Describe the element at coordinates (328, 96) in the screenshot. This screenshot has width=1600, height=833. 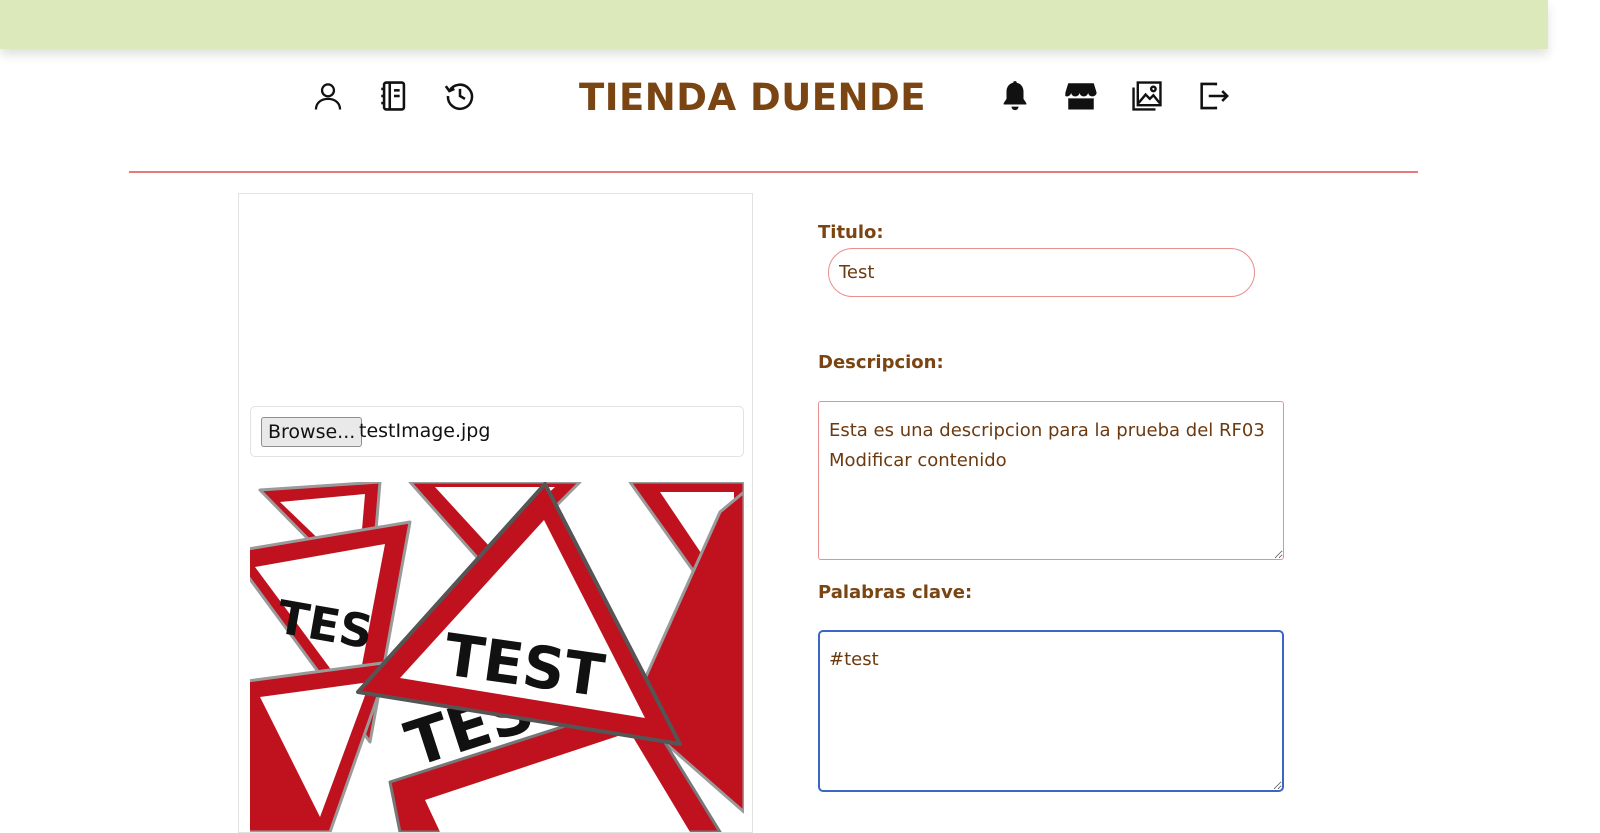
I see `user-icon` at that location.